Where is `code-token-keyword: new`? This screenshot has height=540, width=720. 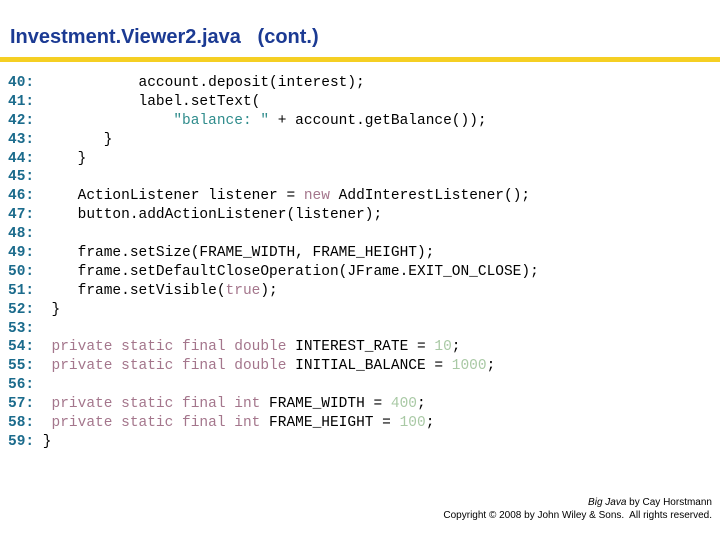
code-token-keyword: new is located at coordinates (316, 196).